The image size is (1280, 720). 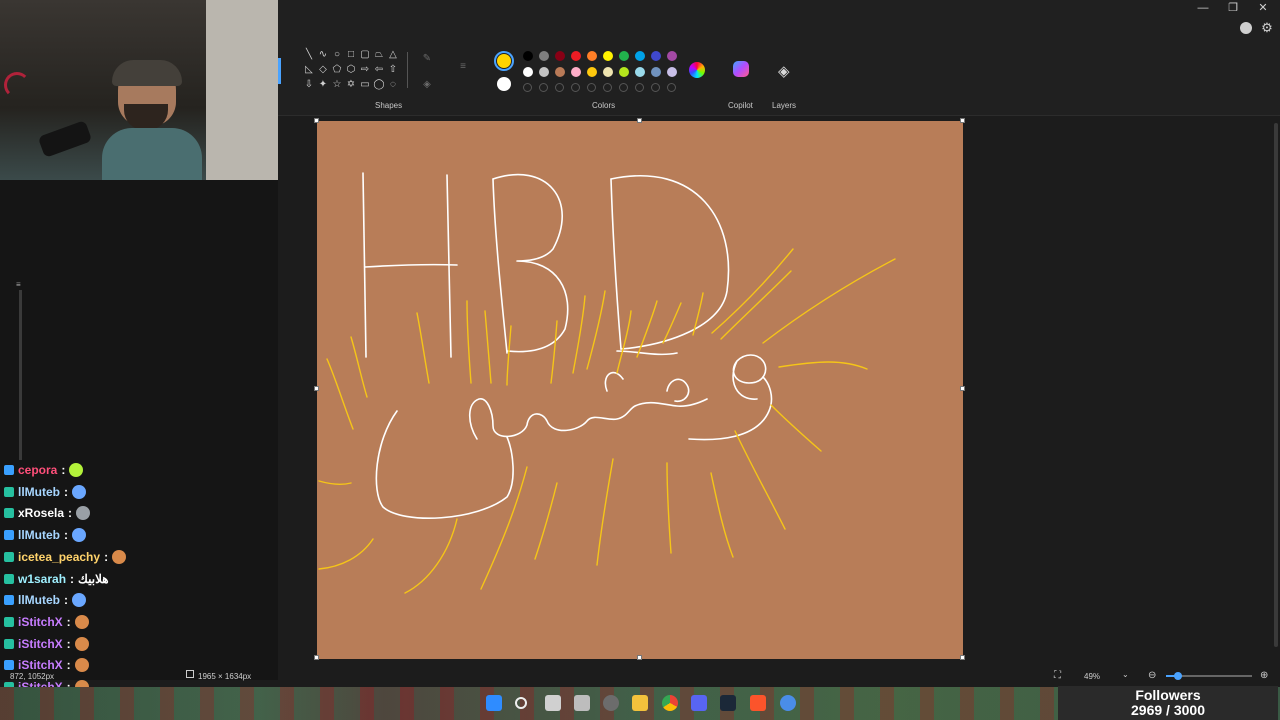 What do you see at coordinates (1246, 28) in the screenshot?
I see `account-icon` at bounding box center [1246, 28].